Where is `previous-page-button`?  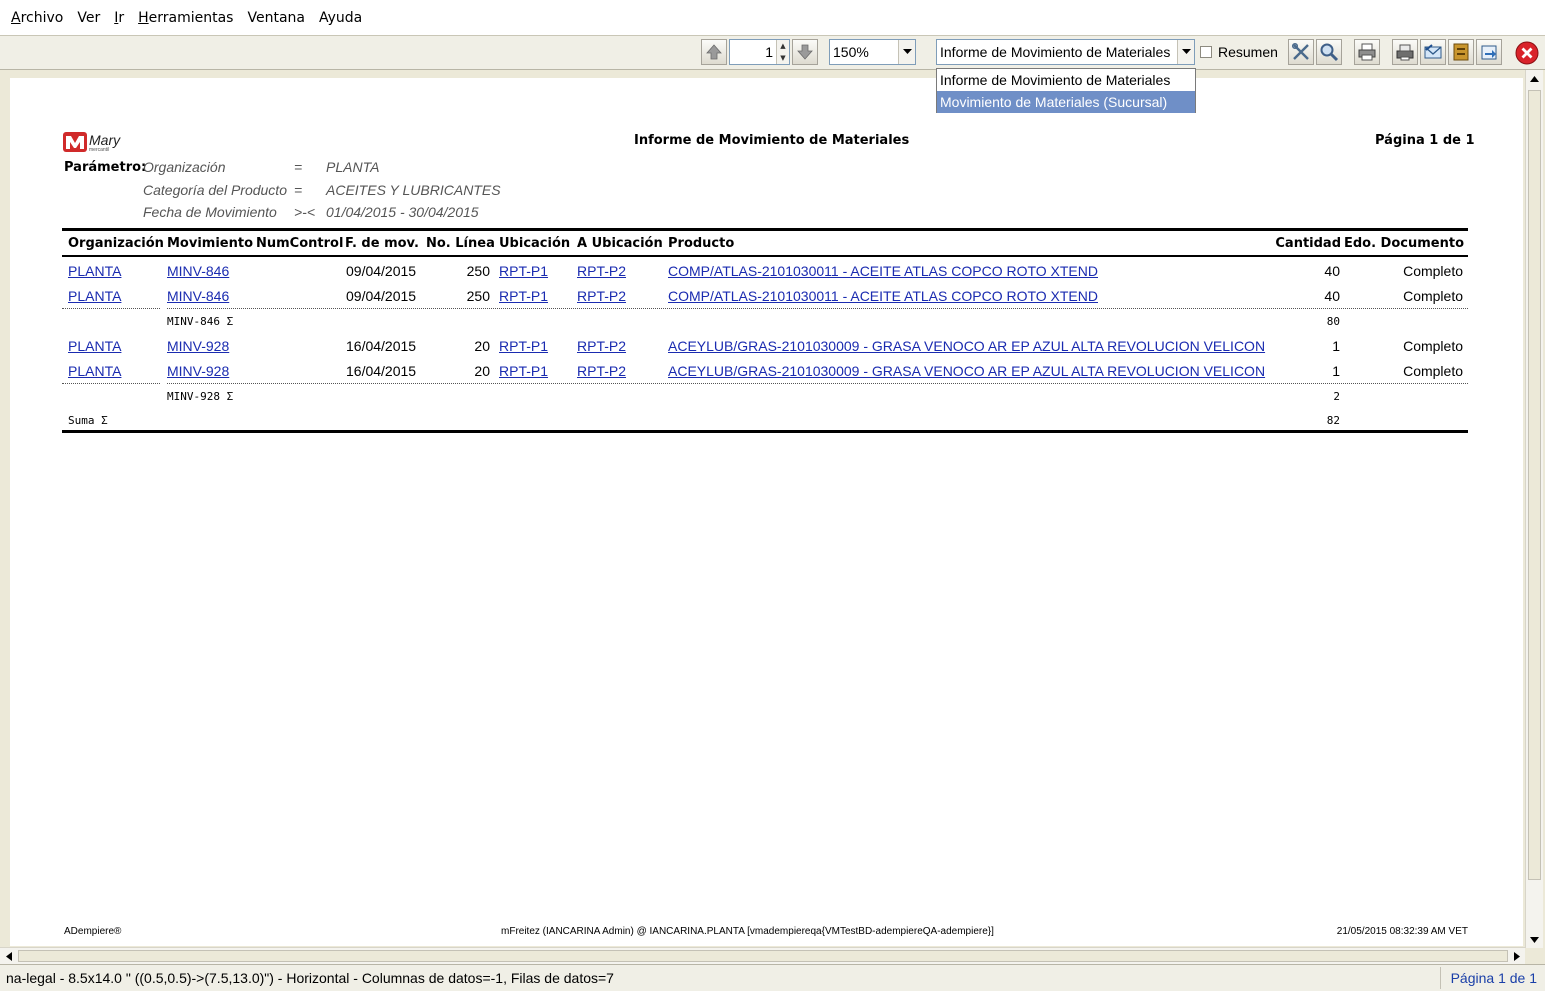
previous-page-button is located at coordinates (714, 52).